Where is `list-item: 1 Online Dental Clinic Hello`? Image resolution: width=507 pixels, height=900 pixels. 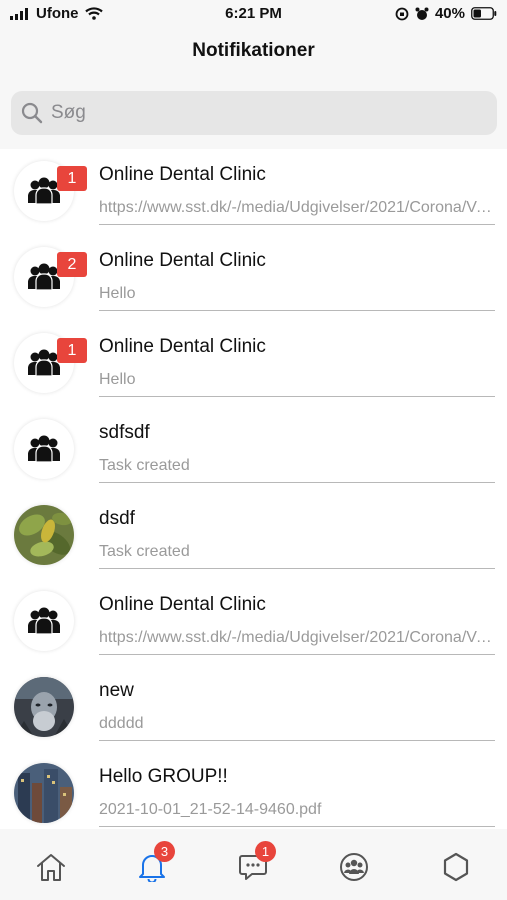 list-item: 1 Online Dental Clinic Hello is located at coordinates (253, 364).